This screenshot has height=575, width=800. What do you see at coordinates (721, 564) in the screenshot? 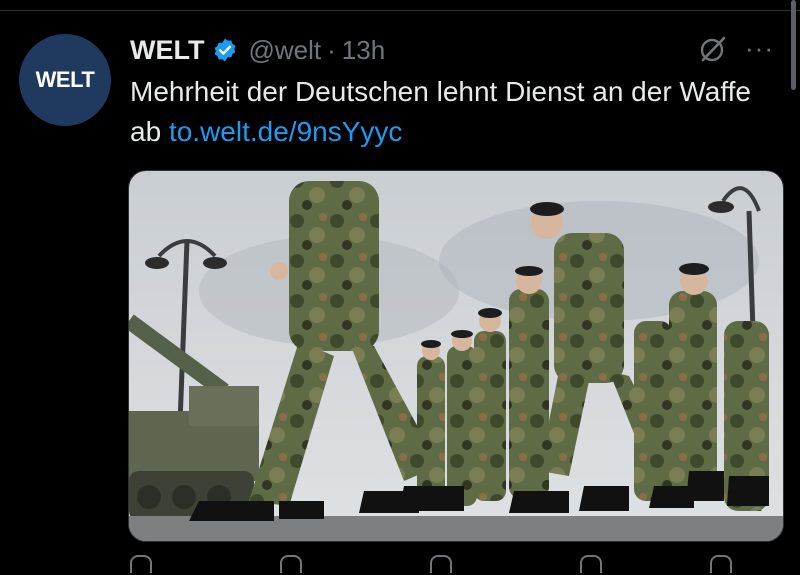
I see `bookmark-icon` at bounding box center [721, 564].